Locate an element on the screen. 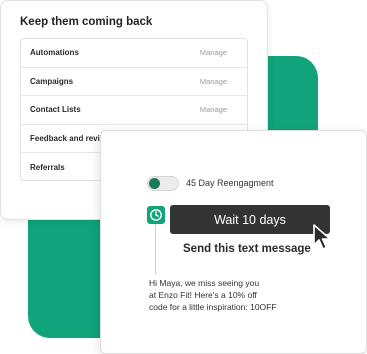 This screenshot has height=354, width=367. reengagement-toggle is located at coordinates (163, 183).